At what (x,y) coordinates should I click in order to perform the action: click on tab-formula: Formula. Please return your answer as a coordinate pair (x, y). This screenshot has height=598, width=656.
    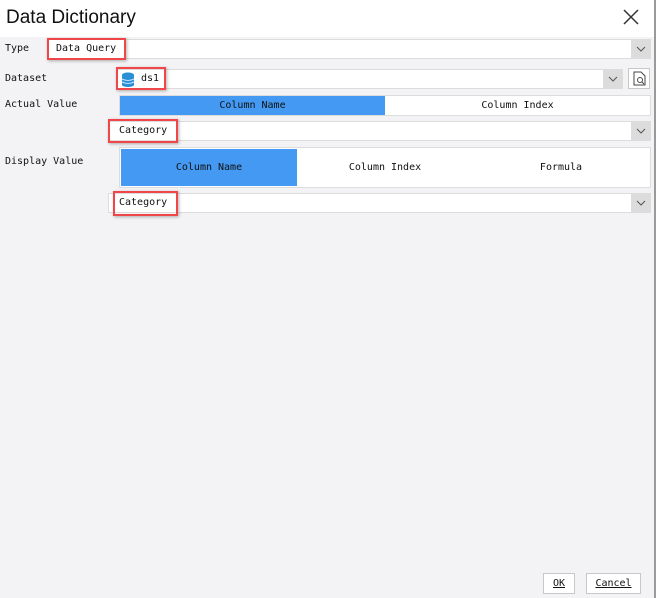
    Looking at the image, I should click on (561, 167).